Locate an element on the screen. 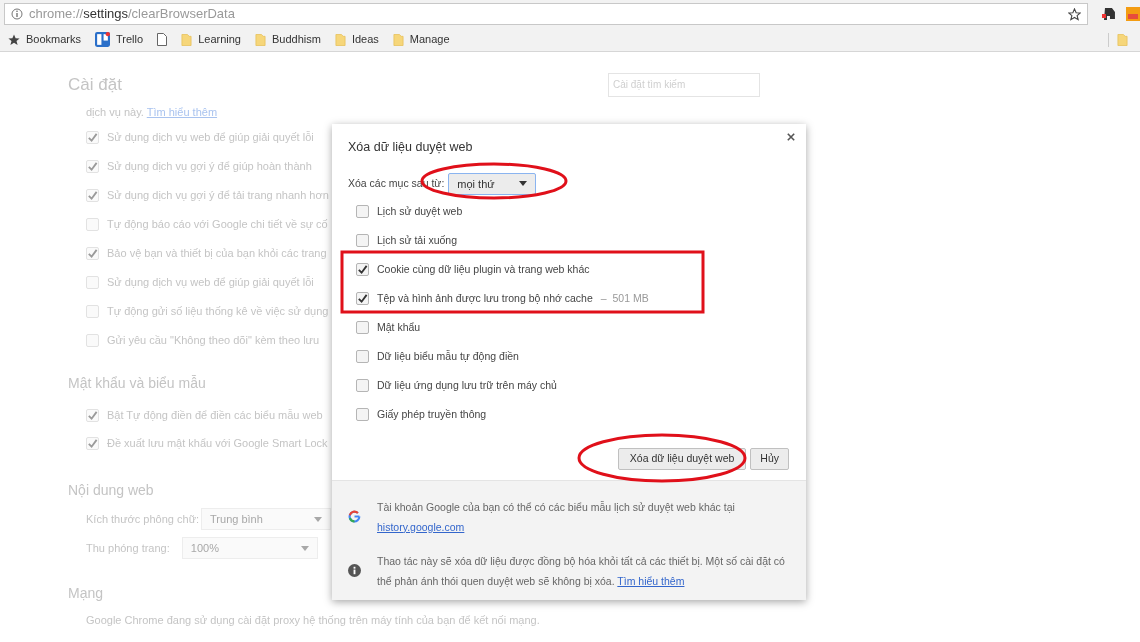  note-link: Tìm hiểu thêm is located at coordinates (651, 580).